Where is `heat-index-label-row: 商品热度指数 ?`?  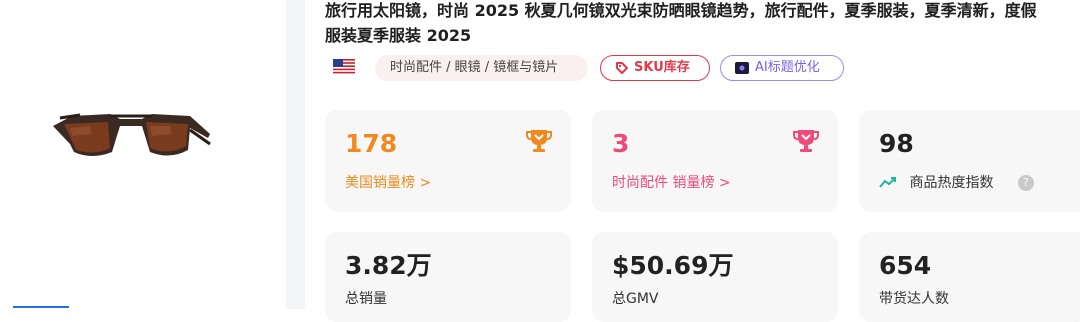
heat-index-label-row: 商品热度指数 ? is located at coordinates (956, 183).